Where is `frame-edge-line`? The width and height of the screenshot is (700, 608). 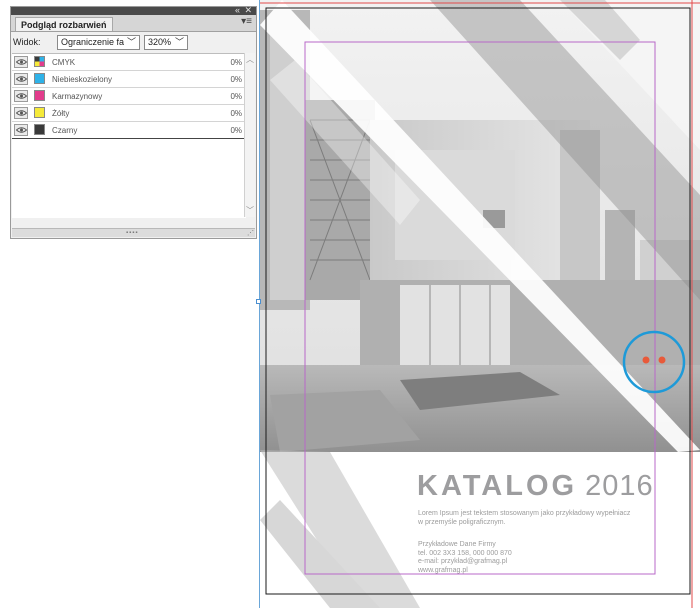
frame-edge-line is located at coordinates (259, 304).